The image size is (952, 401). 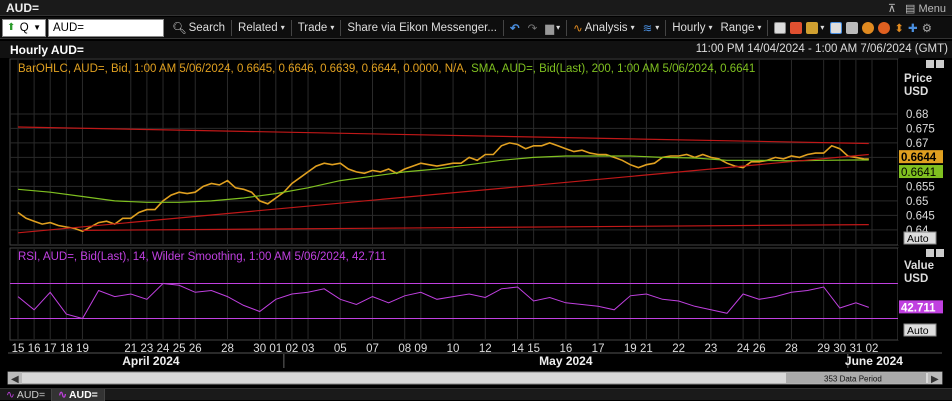 What do you see at coordinates (47, 50) in the screenshot?
I see `chart-title: Hourly AUD=` at bounding box center [47, 50].